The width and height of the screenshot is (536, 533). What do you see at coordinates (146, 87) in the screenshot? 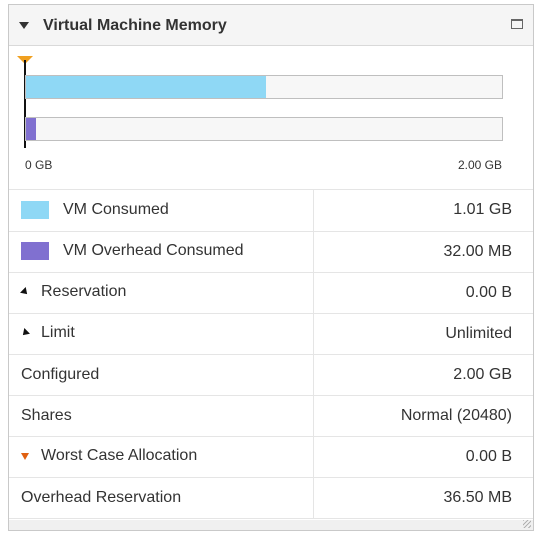
I see `vm-consumed-bar` at bounding box center [146, 87].